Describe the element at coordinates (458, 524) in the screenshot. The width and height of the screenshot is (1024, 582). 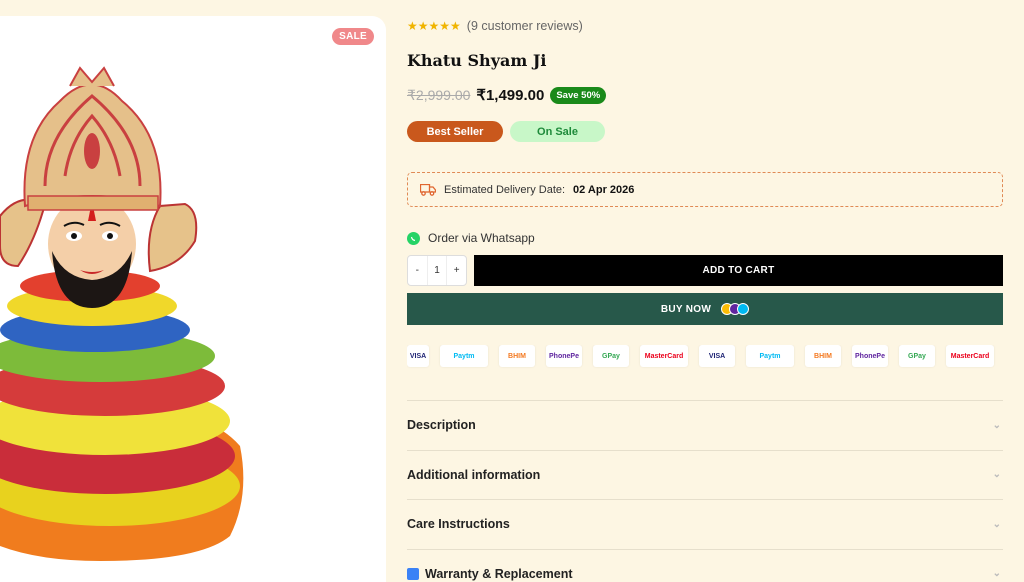
I see `accordion-care-label: Care Instructions` at that location.